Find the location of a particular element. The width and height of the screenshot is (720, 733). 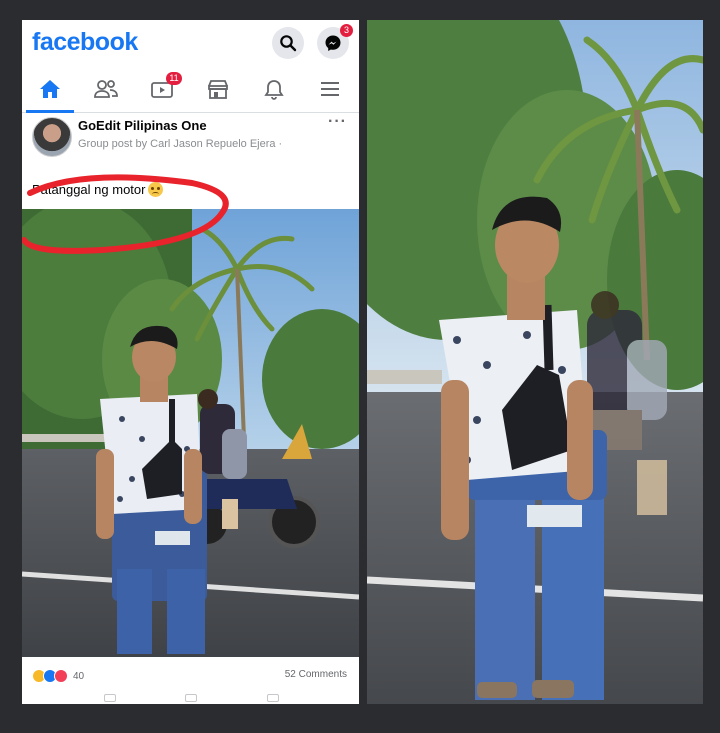

tab-notifications is located at coordinates (274, 89).